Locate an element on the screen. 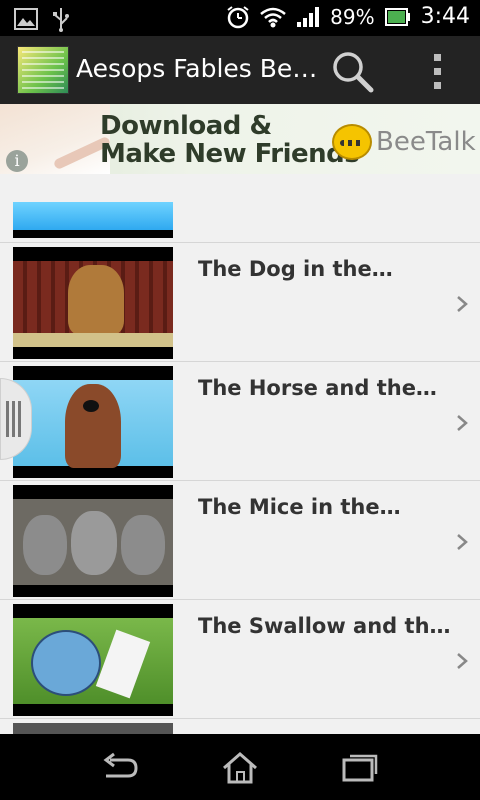  wifi-icon is located at coordinates (273, 17).